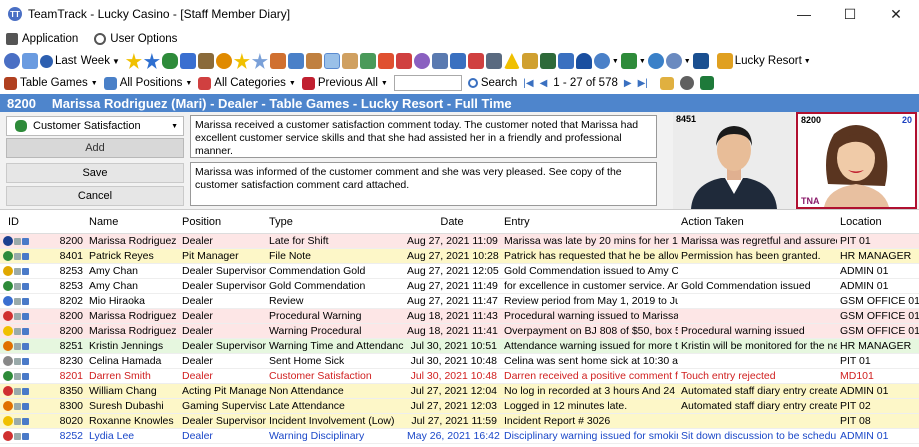 This screenshot has width=919, height=447. I want to click on exit-icon, so click(700, 61).